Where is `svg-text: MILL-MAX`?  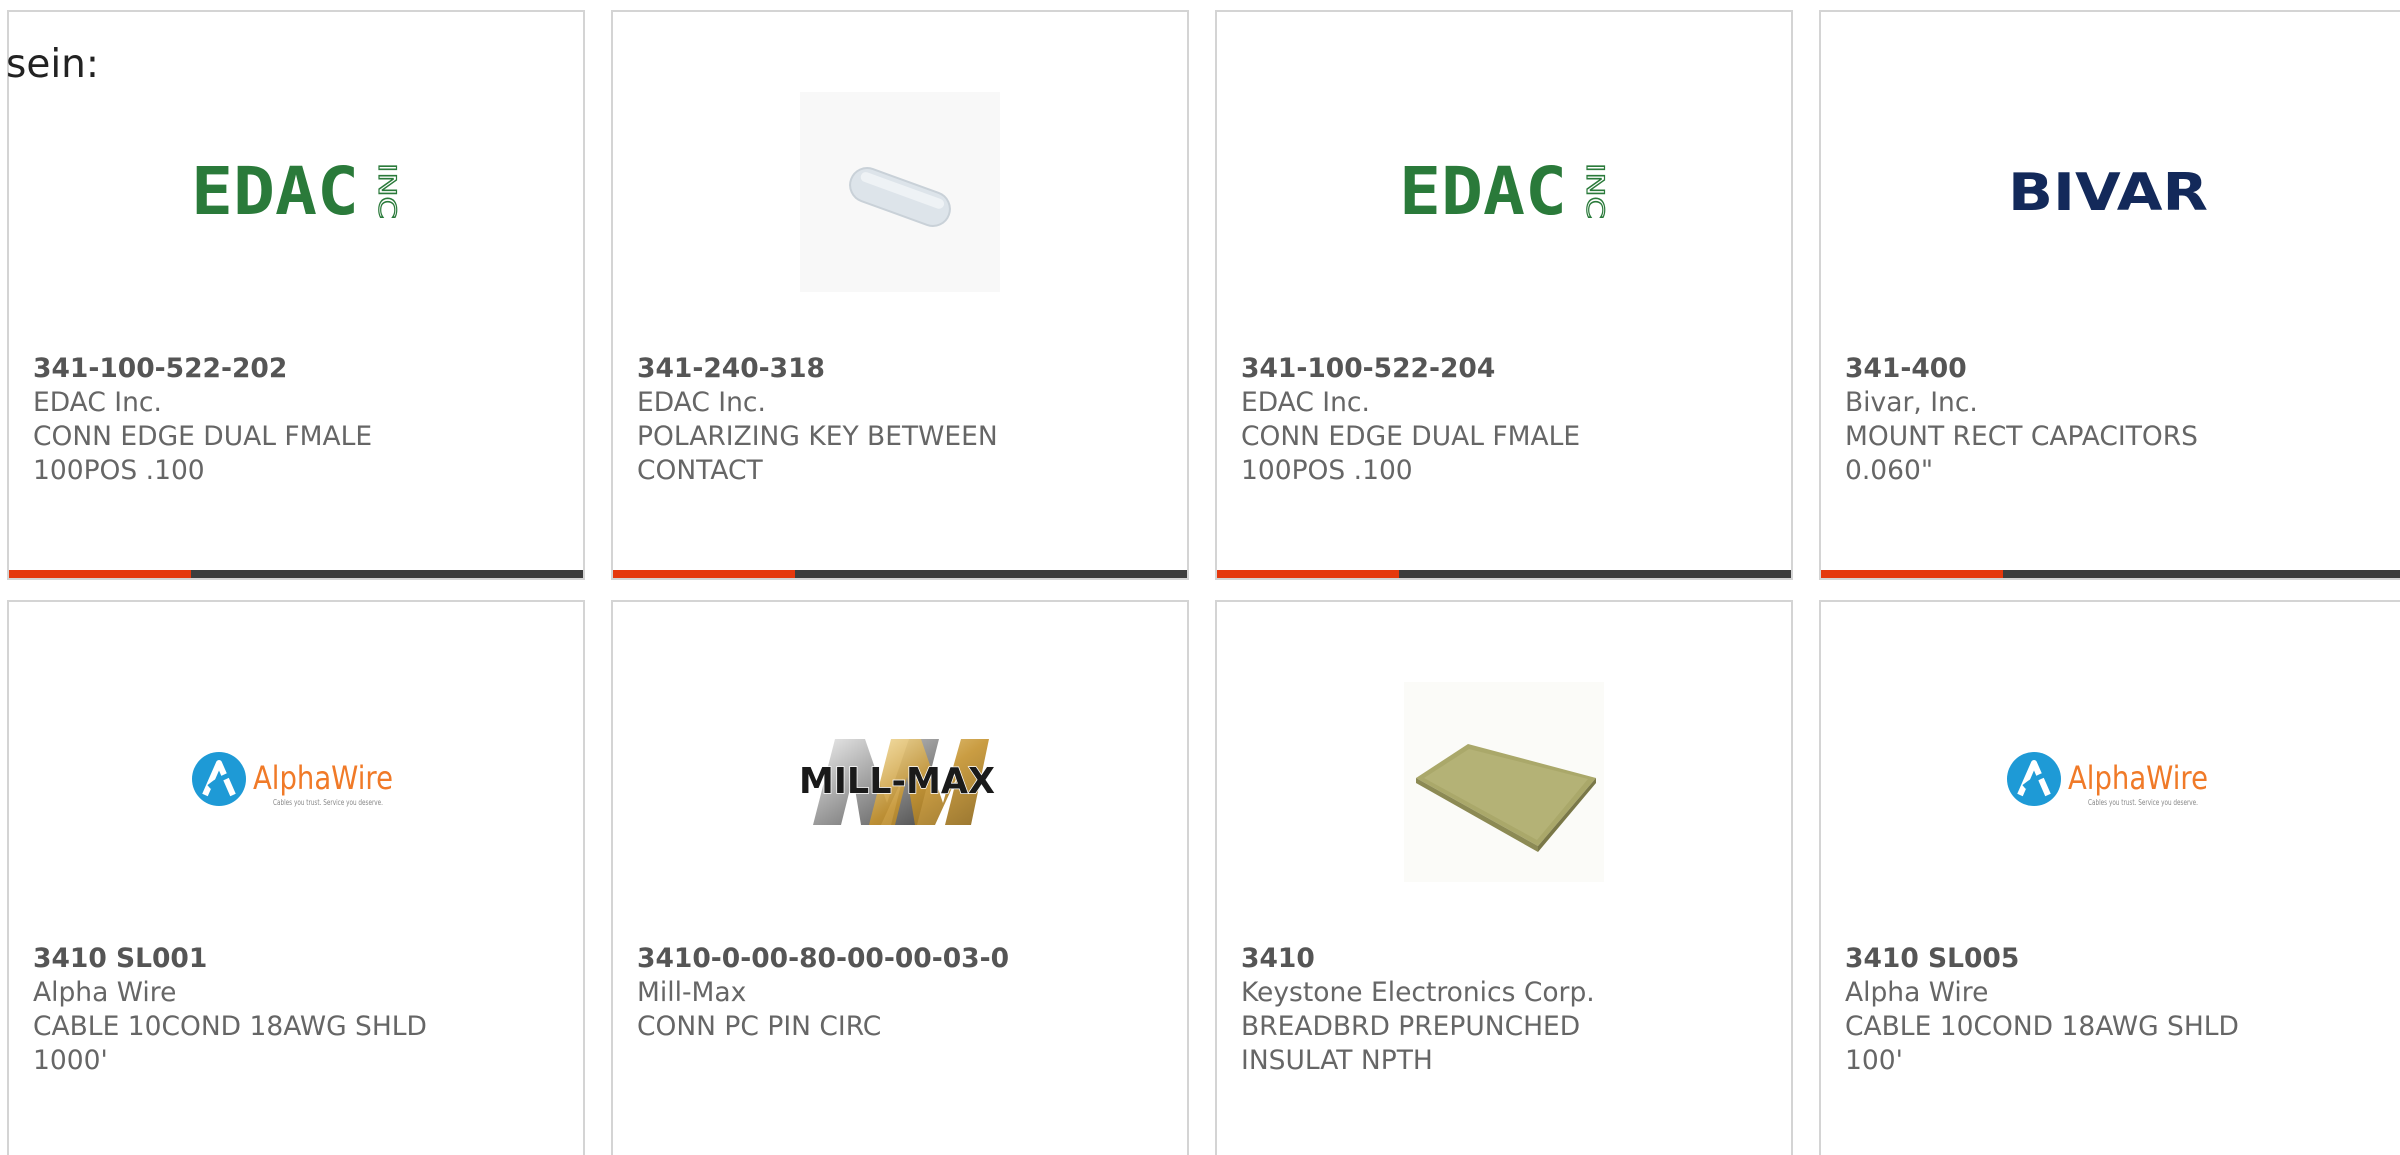 svg-text: MILL-MAX is located at coordinates (897, 781).